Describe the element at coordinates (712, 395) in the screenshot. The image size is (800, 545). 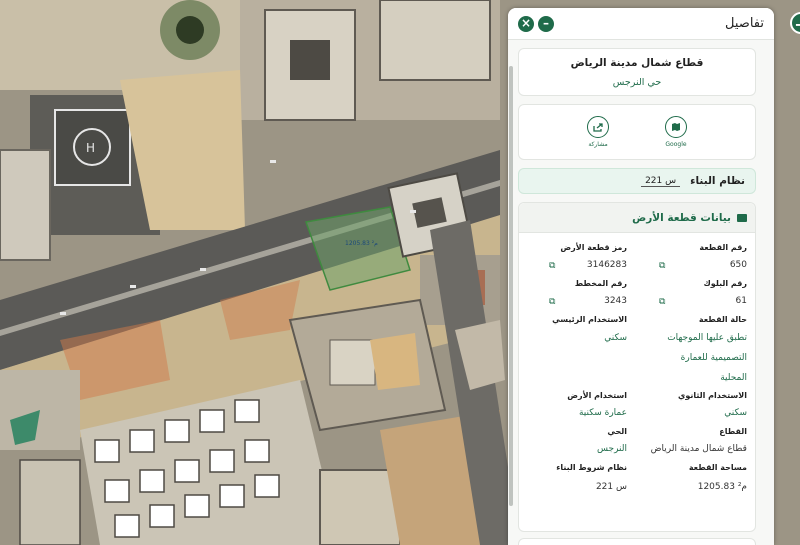
I see `secondary-use-label: الاستخدام الثانوي` at that location.